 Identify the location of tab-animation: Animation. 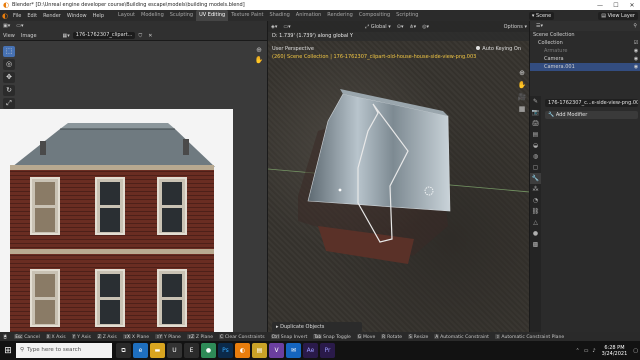
(309, 15).